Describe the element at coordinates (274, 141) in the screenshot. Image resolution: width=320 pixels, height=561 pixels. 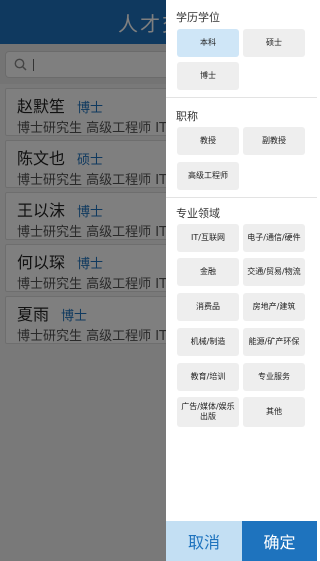
I see `option-associate-professor: 副教授` at that location.